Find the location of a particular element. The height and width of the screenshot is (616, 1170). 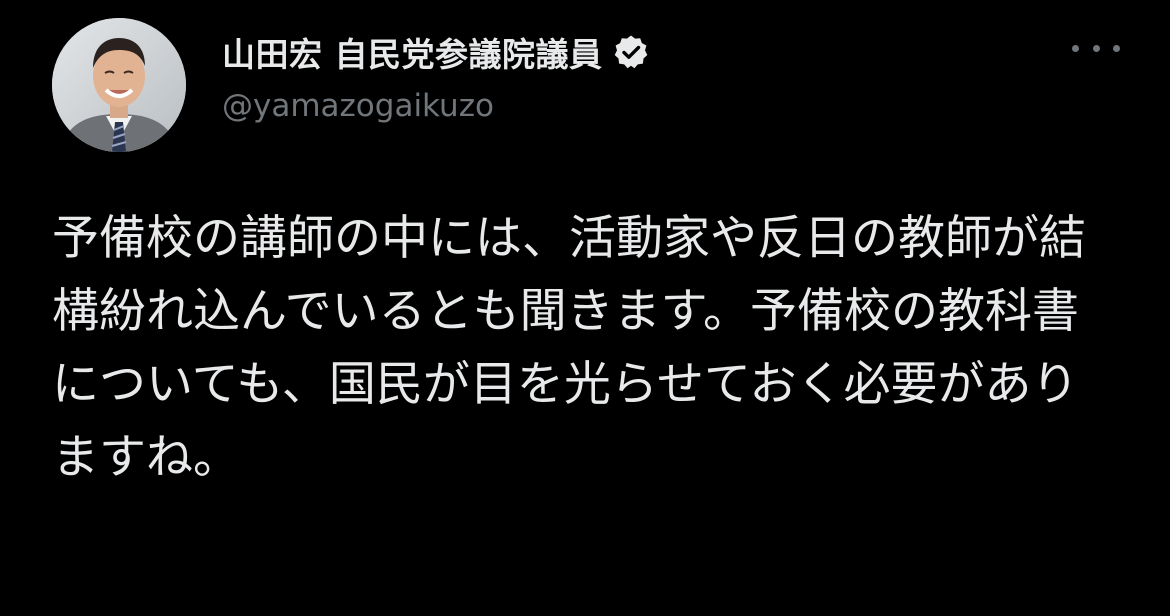

author-name-row: 山田宏 自民党参議院議員 is located at coordinates (435, 52).